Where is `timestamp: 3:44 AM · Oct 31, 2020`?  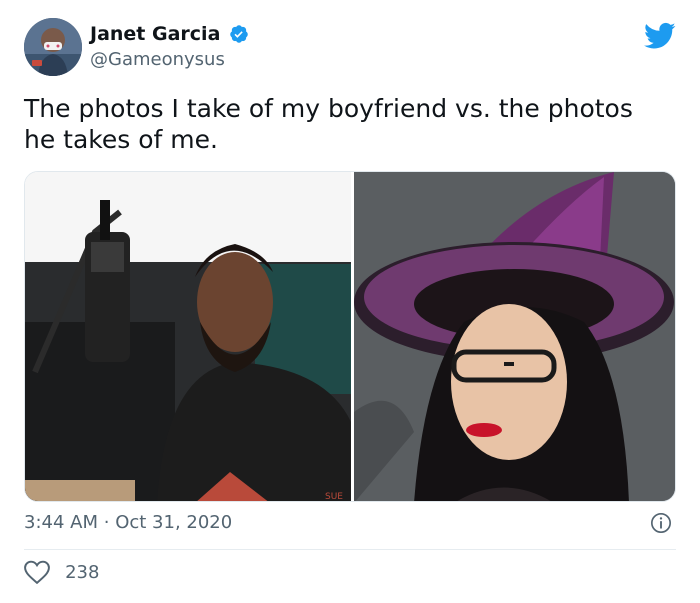 timestamp: 3:44 AM · Oct 31, 2020 is located at coordinates (350, 523).